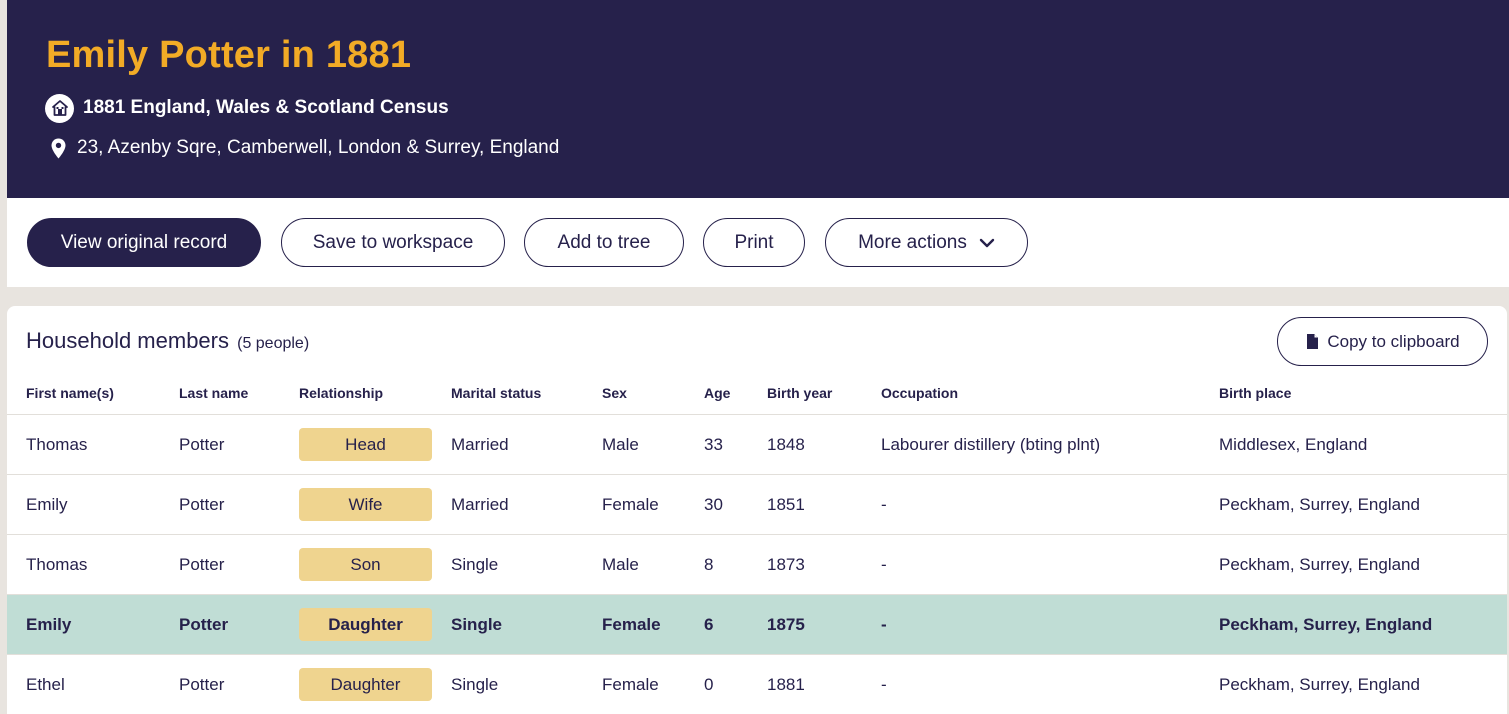 The width and height of the screenshot is (1509, 714). Describe the element at coordinates (213, 393) in the screenshot. I see `column-header-last-name: Last name` at that location.